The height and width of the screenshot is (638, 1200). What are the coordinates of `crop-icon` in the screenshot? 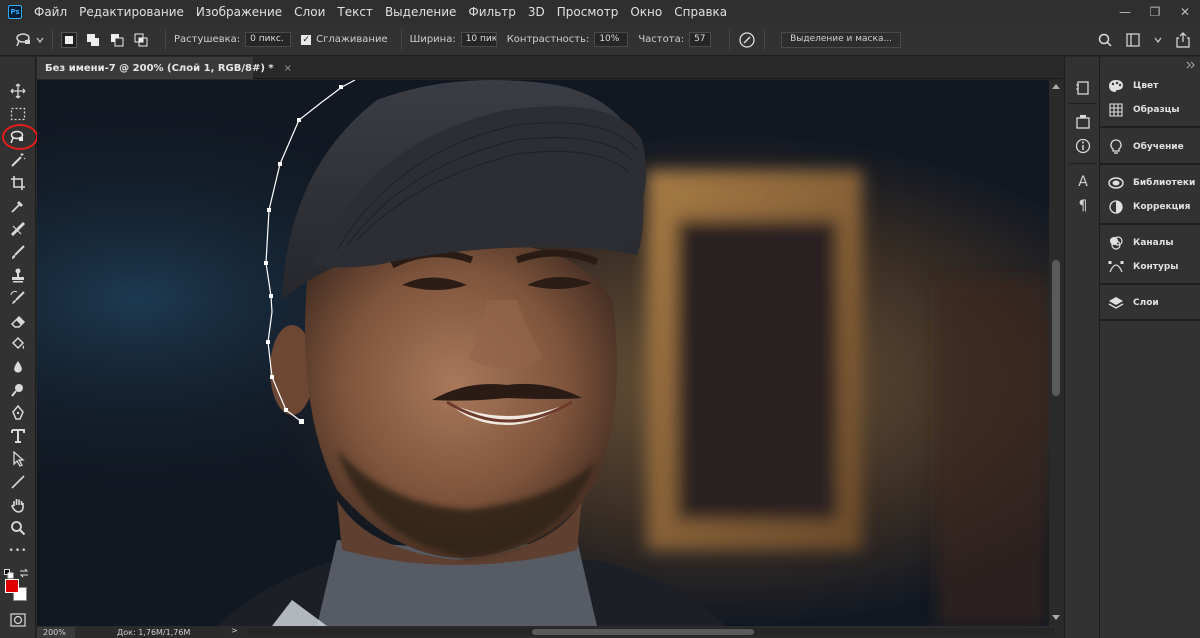 It's located at (18, 183).